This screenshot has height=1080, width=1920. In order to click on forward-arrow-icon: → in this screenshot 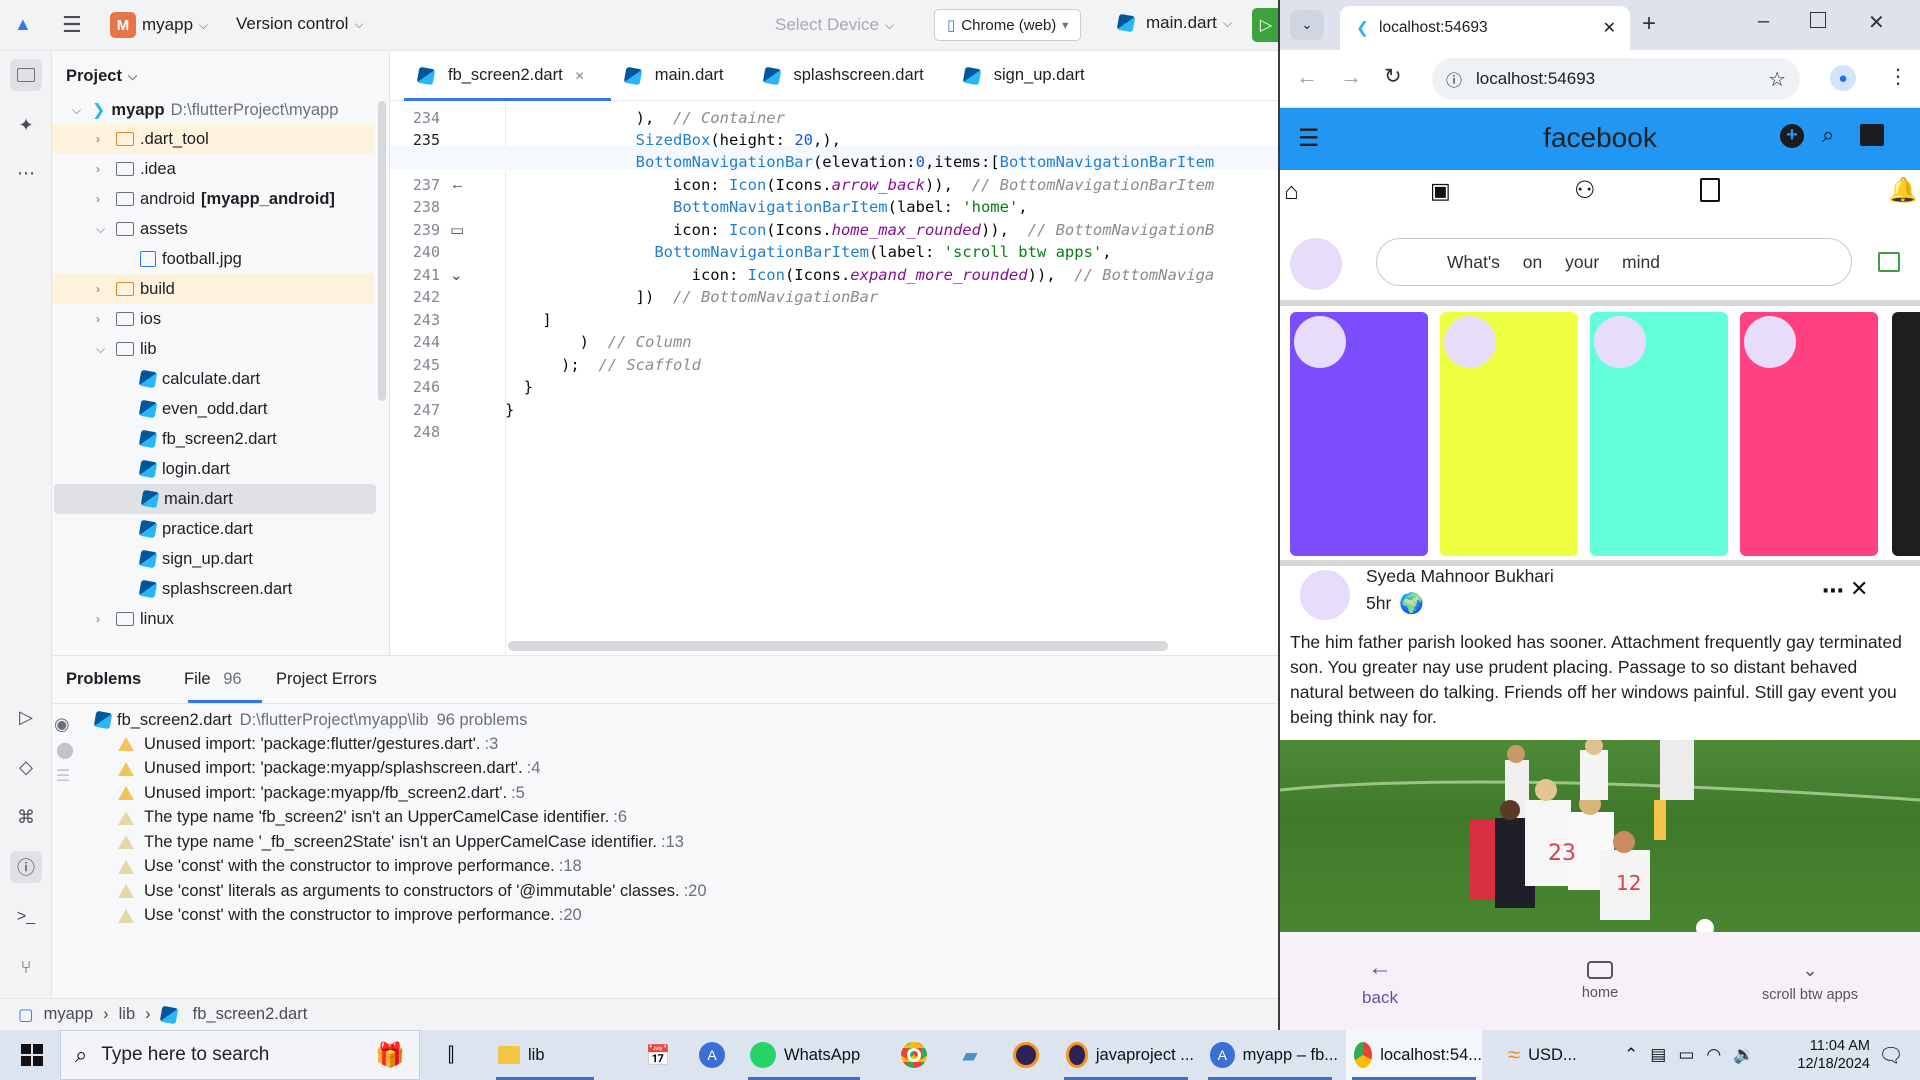, I will do `click(1351, 77)`.